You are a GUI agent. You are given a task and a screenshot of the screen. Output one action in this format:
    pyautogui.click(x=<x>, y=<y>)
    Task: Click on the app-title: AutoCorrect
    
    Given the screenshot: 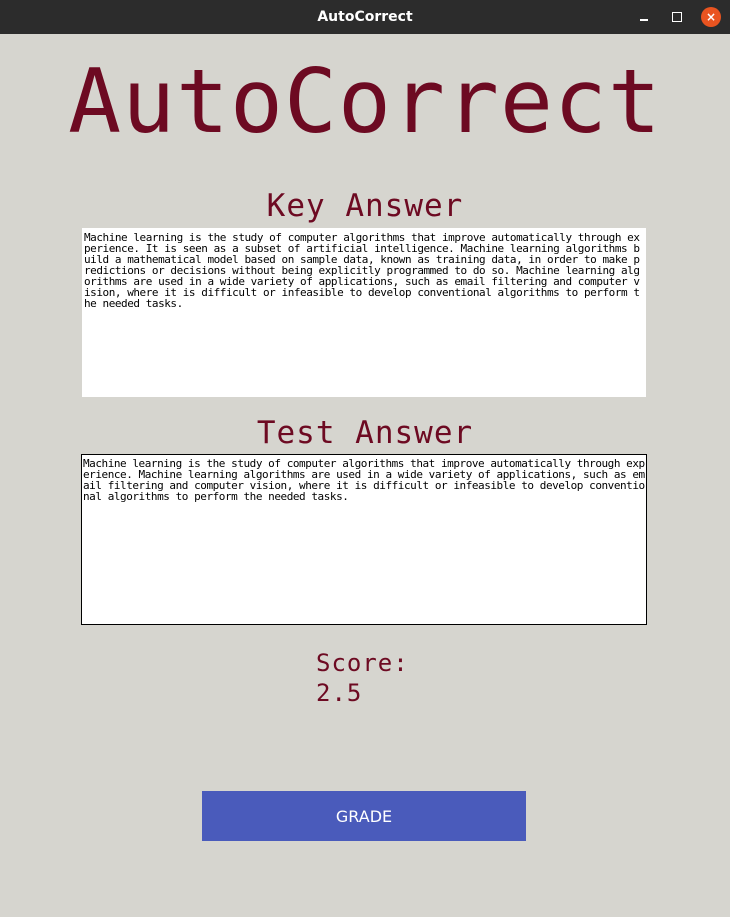 What is the action you would take?
    pyautogui.click(x=365, y=101)
    